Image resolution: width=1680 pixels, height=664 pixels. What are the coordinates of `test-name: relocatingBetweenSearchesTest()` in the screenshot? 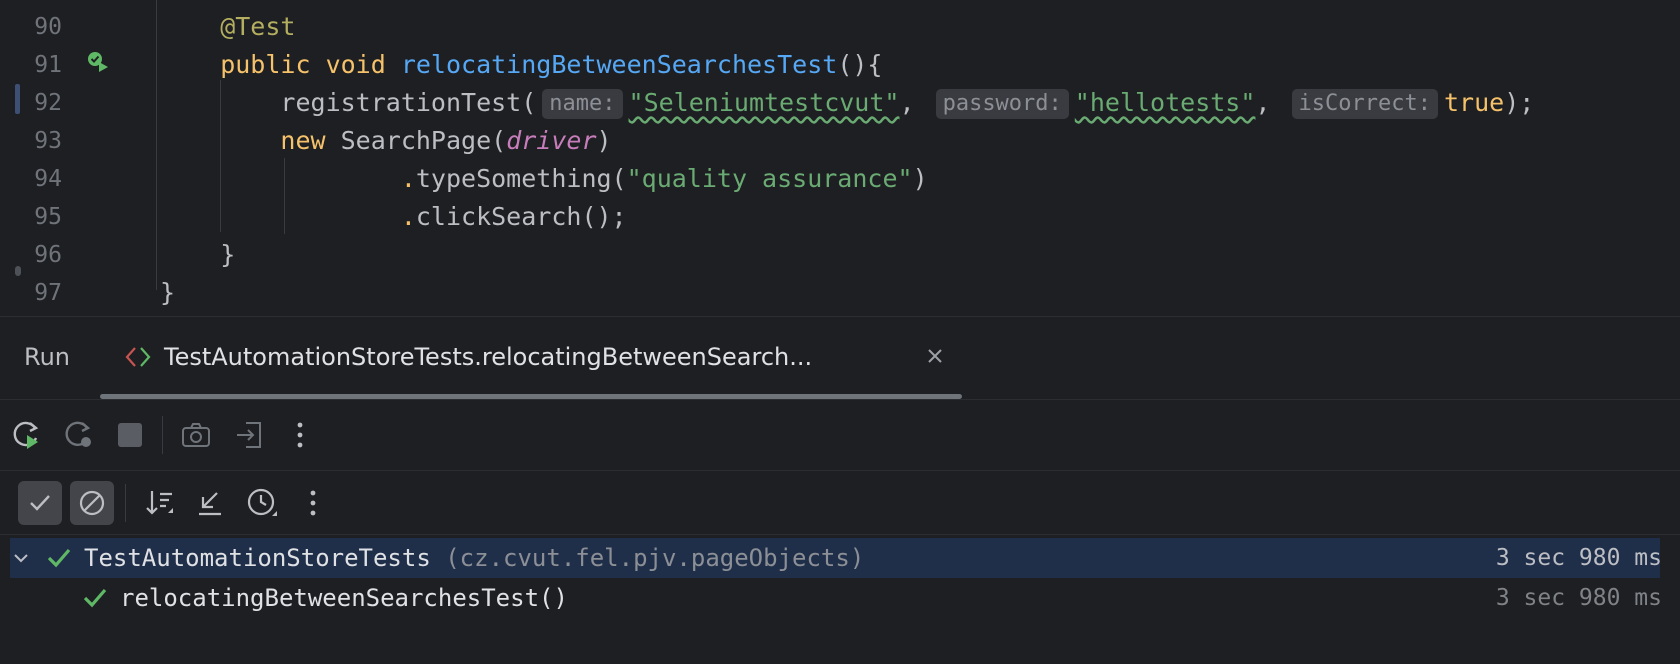 It's located at (344, 598).